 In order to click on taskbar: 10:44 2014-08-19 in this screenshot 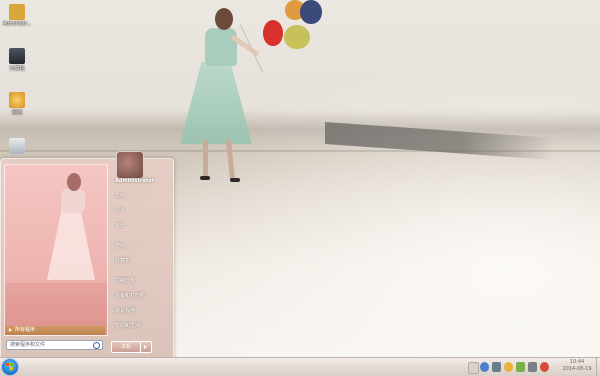, I will do `click(300, 366)`.